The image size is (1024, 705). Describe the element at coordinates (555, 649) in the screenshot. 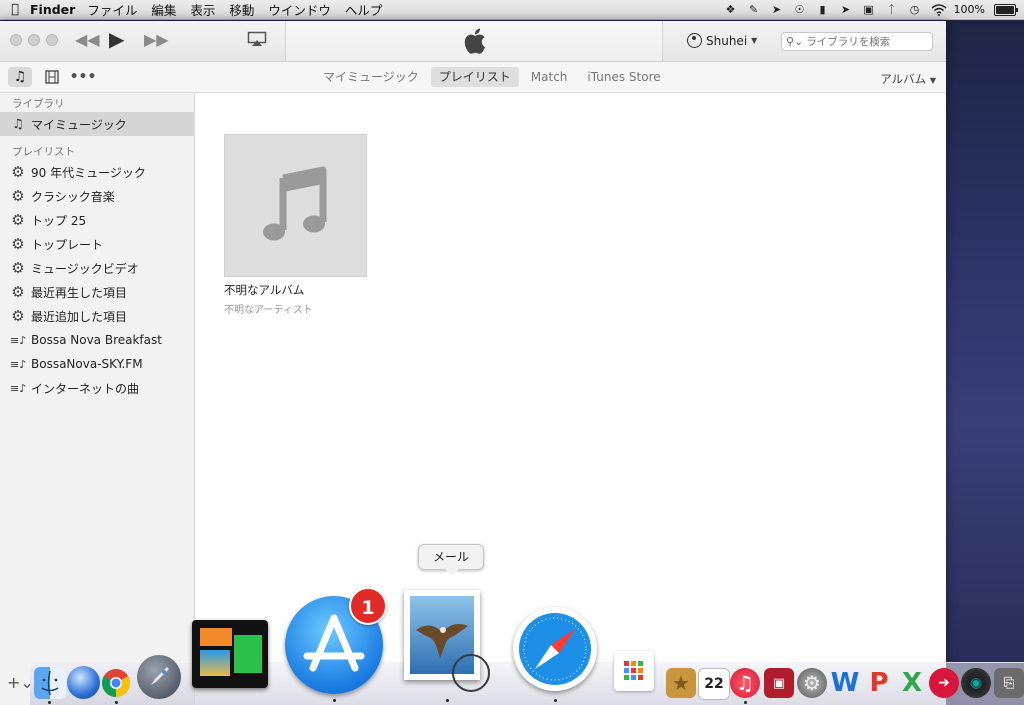

I see `safari-icon` at that location.